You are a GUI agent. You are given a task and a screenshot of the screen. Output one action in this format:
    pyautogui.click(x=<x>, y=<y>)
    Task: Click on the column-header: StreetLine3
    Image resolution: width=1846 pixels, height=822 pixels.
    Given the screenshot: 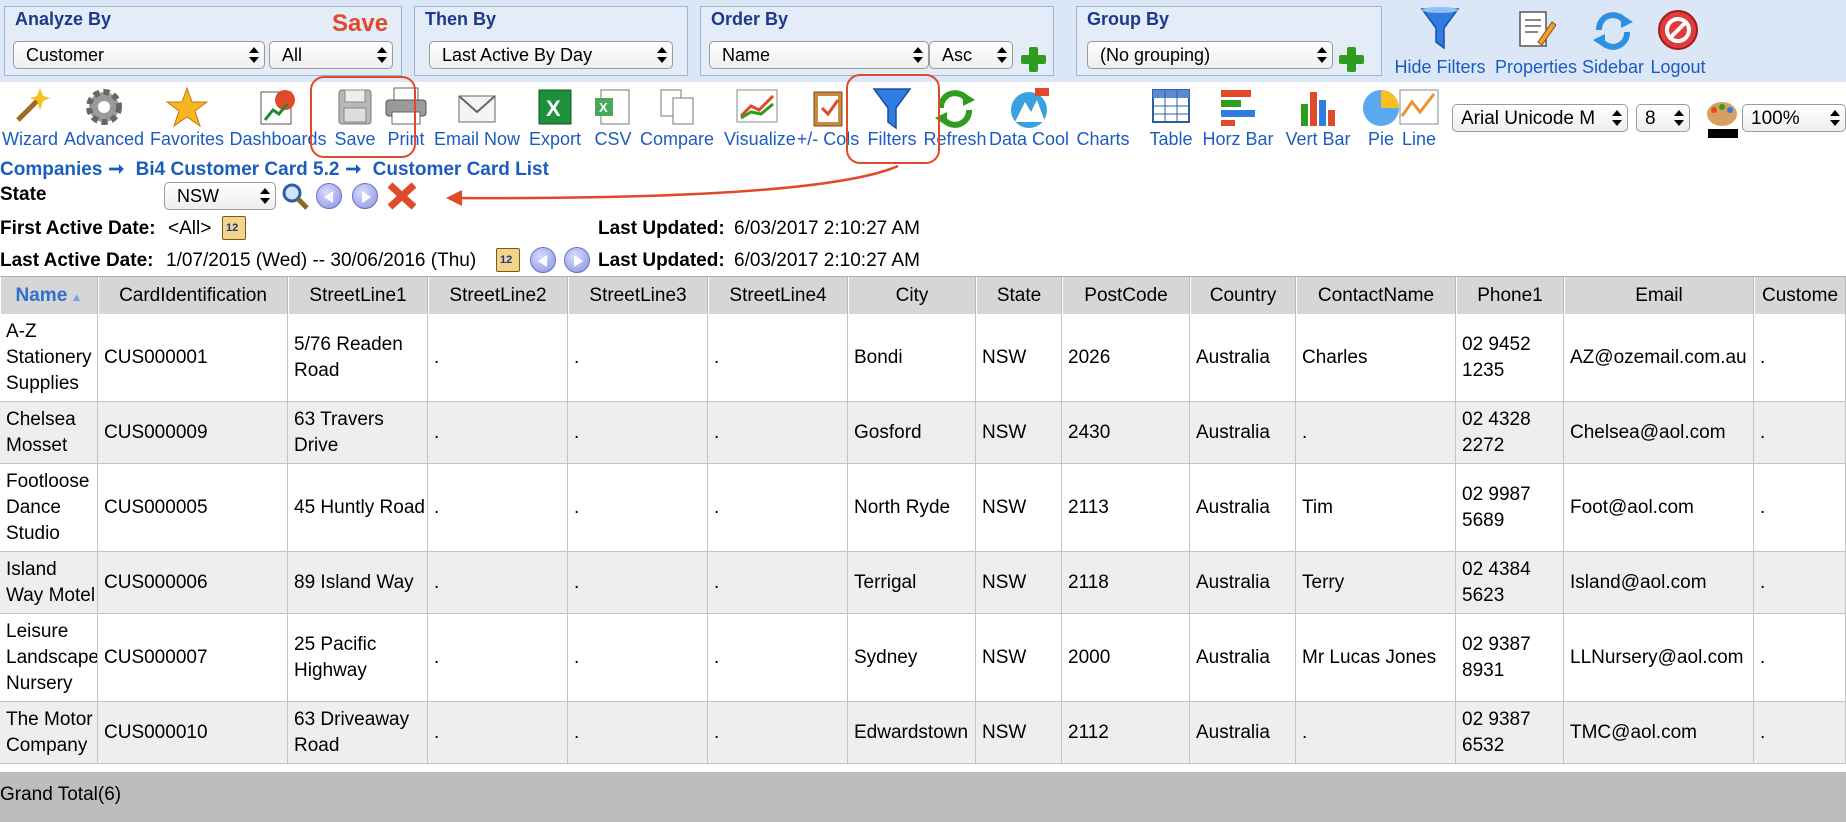 What is the action you would take?
    pyautogui.click(x=638, y=296)
    